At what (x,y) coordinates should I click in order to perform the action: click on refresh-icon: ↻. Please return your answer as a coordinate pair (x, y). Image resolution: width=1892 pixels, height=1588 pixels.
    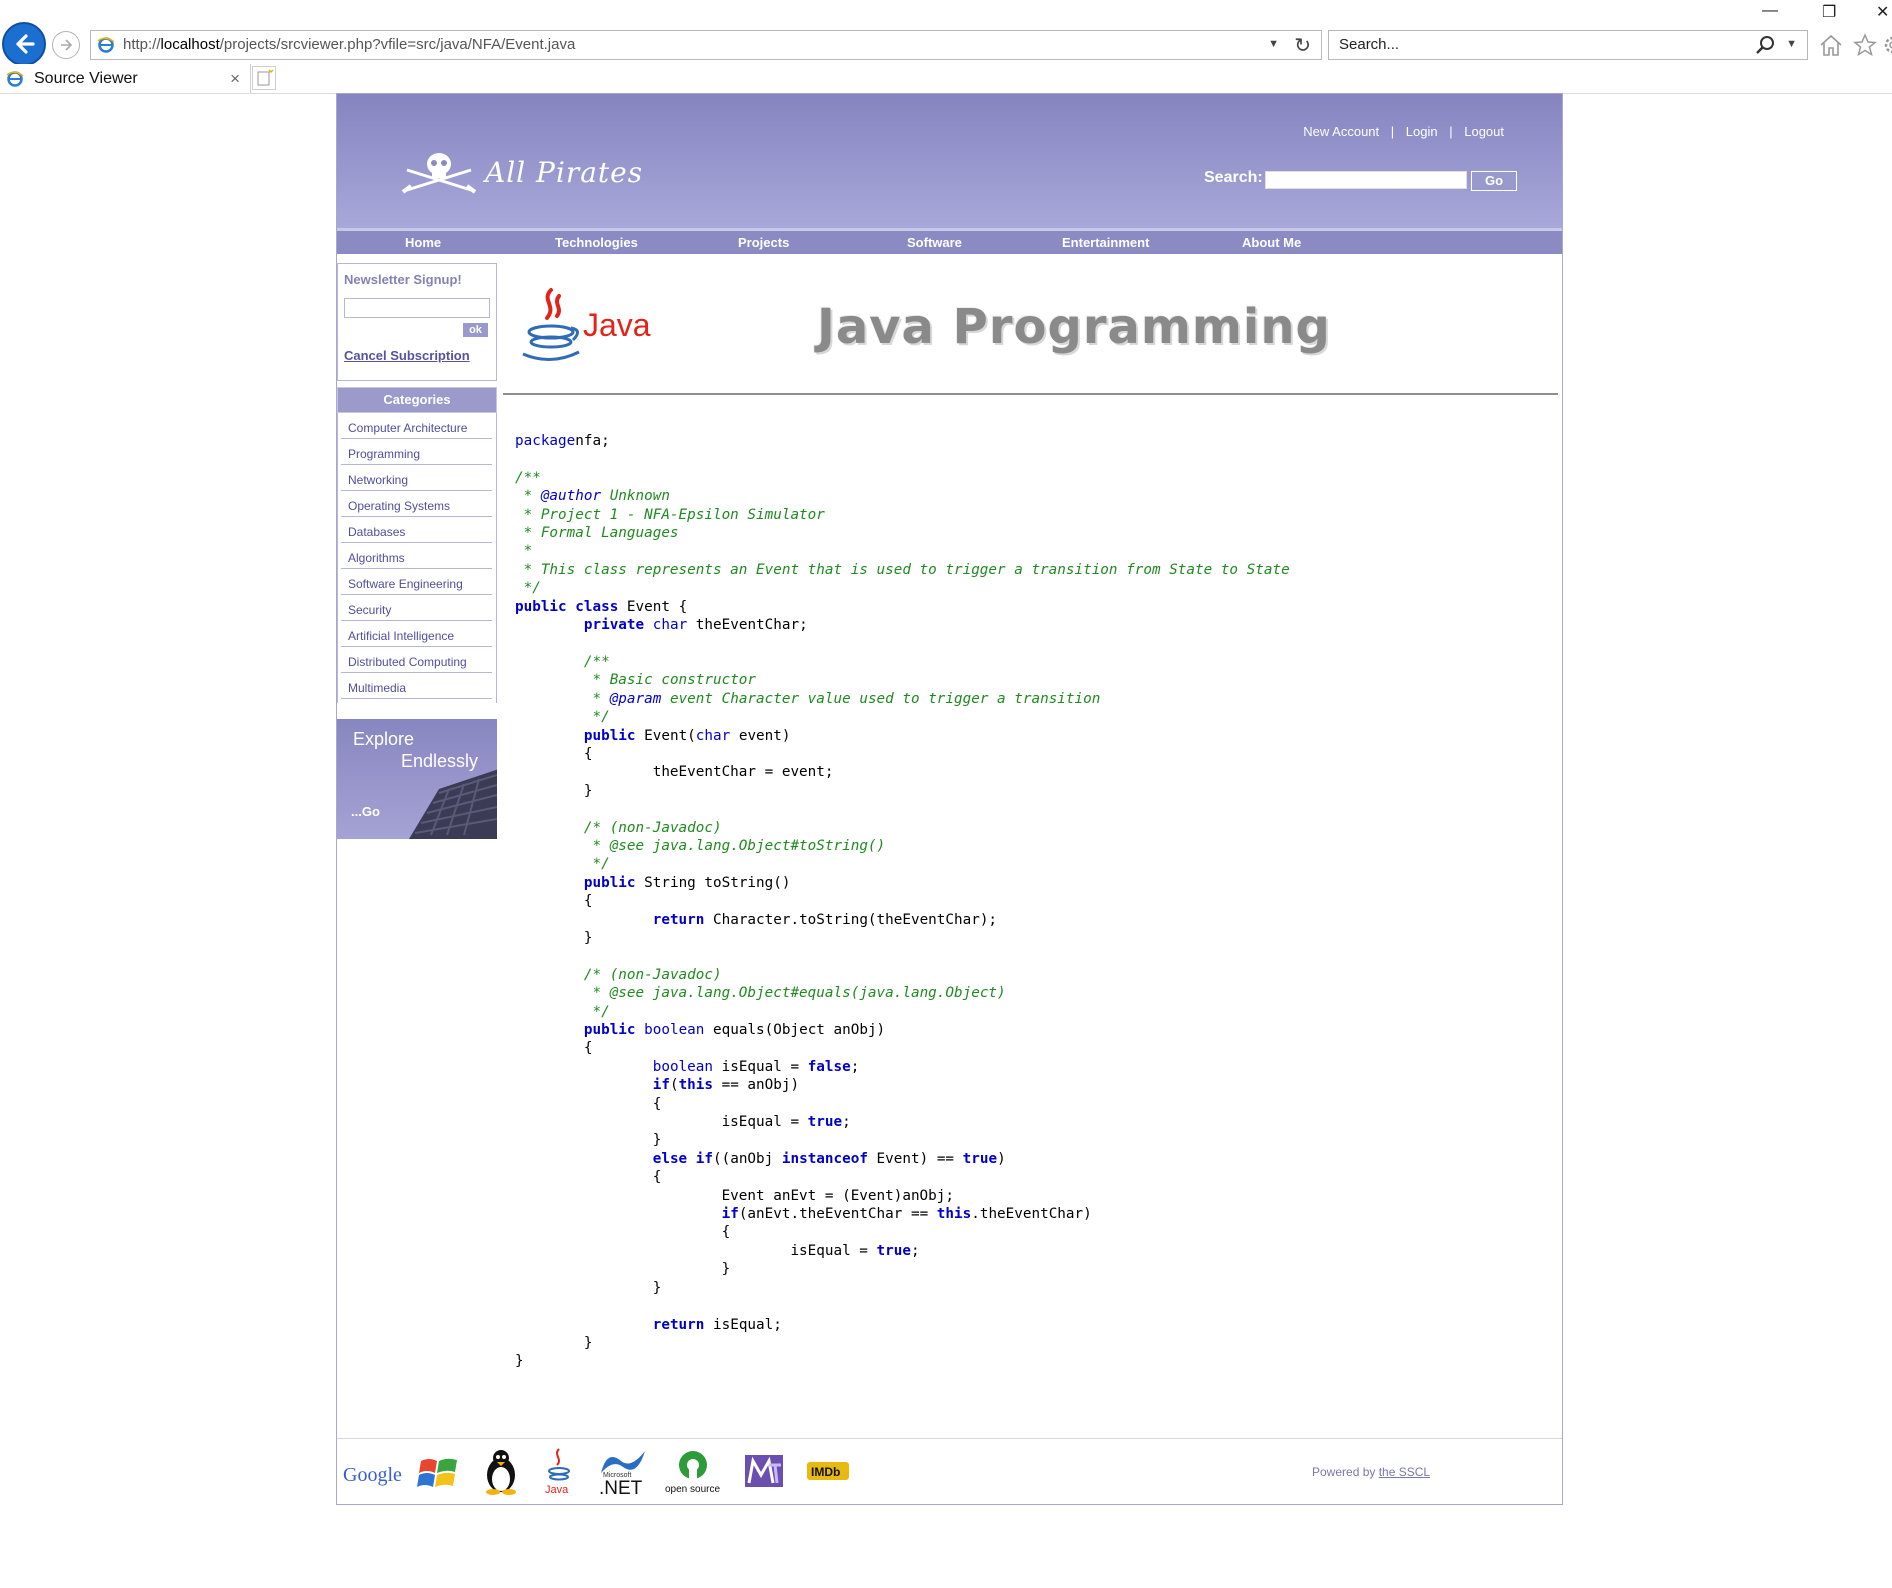
    Looking at the image, I should click on (1302, 45).